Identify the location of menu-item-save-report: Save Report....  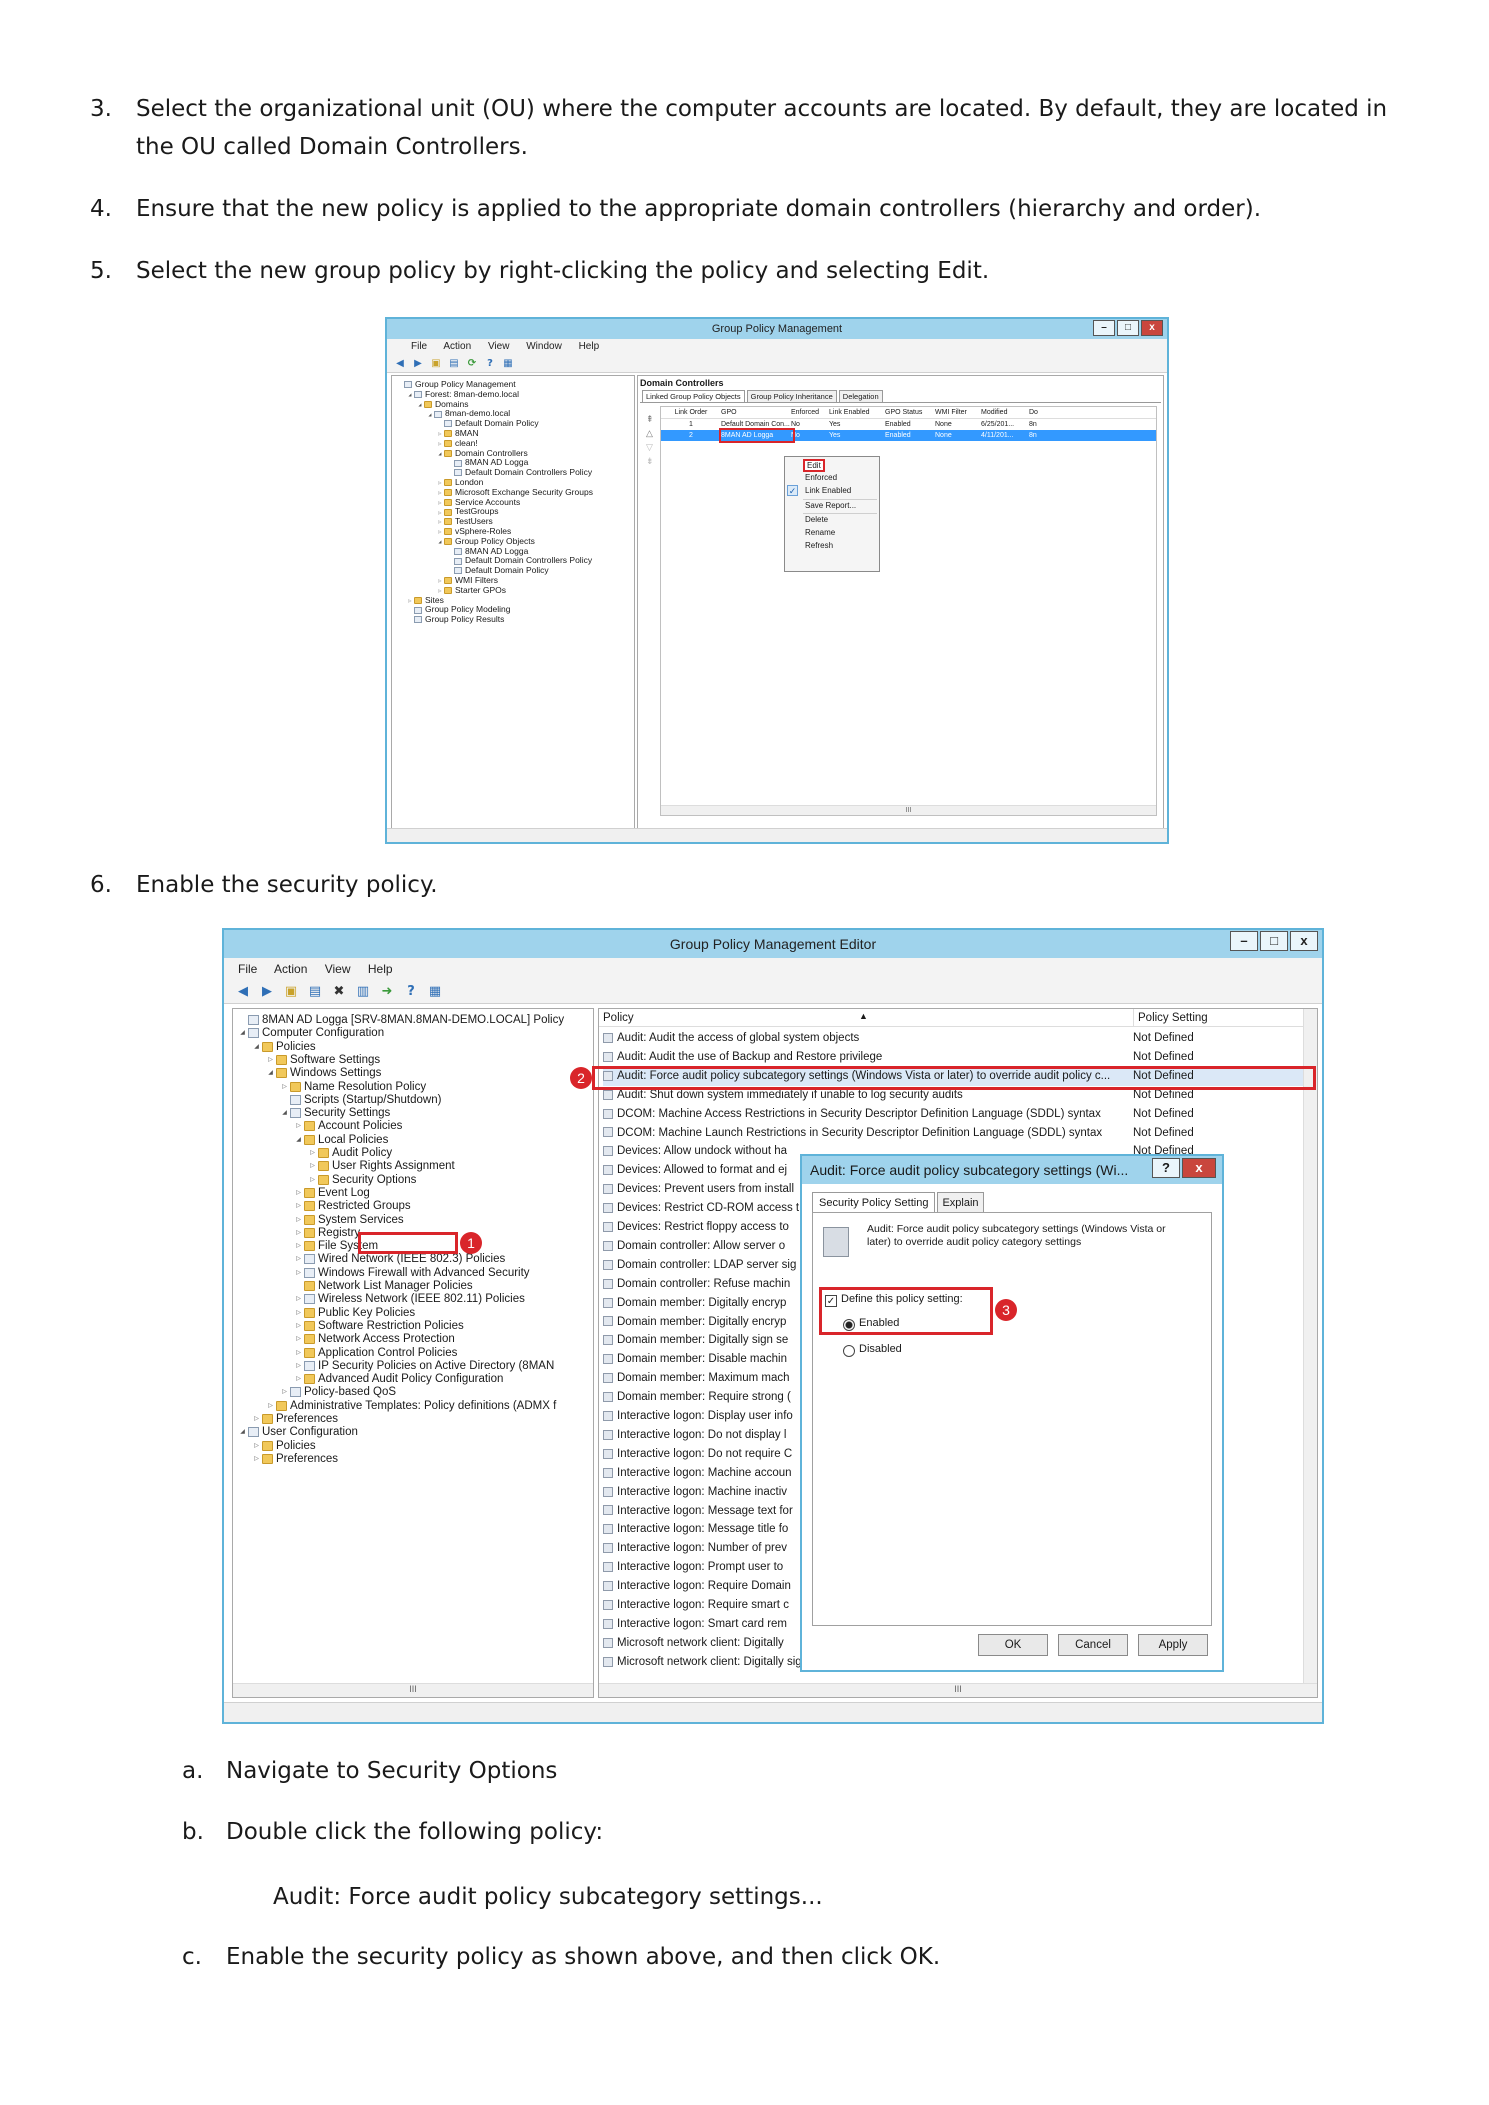
(830, 505).